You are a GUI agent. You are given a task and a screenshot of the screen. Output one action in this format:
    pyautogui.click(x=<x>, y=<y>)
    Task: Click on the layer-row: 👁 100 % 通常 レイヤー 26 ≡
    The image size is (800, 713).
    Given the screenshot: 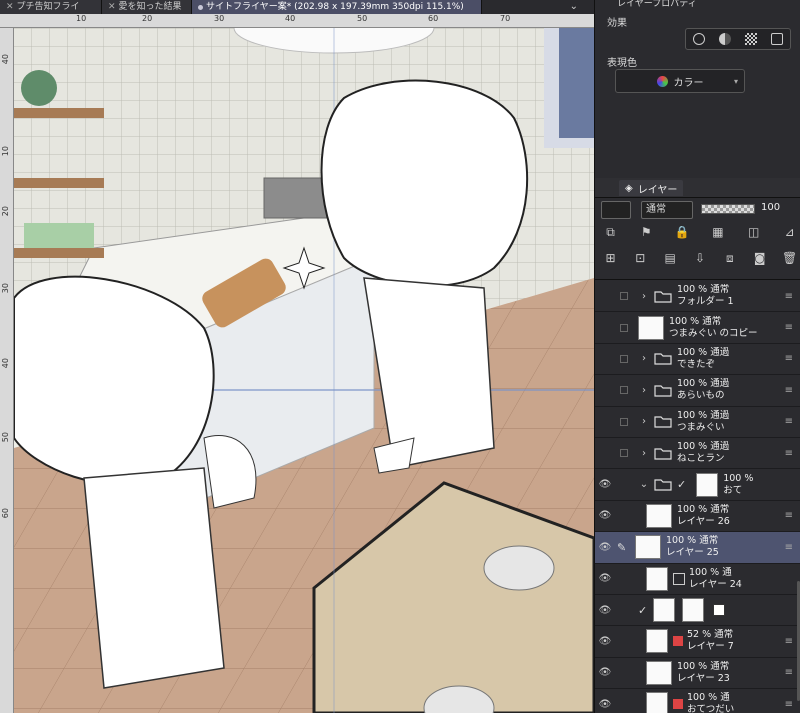 What is the action you would take?
    pyautogui.click(x=697, y=516)
    